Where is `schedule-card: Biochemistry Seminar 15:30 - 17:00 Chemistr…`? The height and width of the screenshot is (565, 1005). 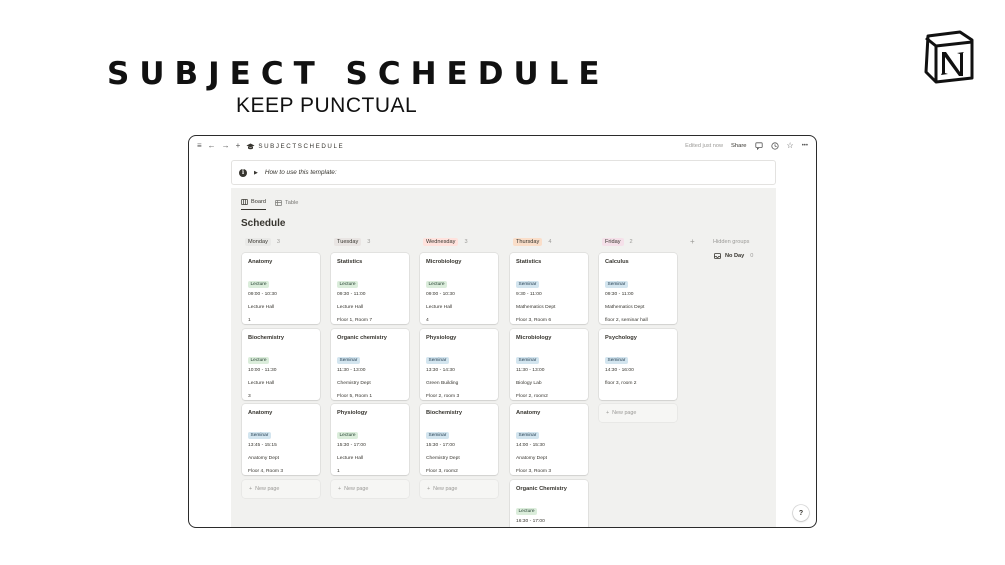
schedule-card: Biochemistry Seminar 15:30 - 17:00 Chemistr… is located at coordinates (459, 440).